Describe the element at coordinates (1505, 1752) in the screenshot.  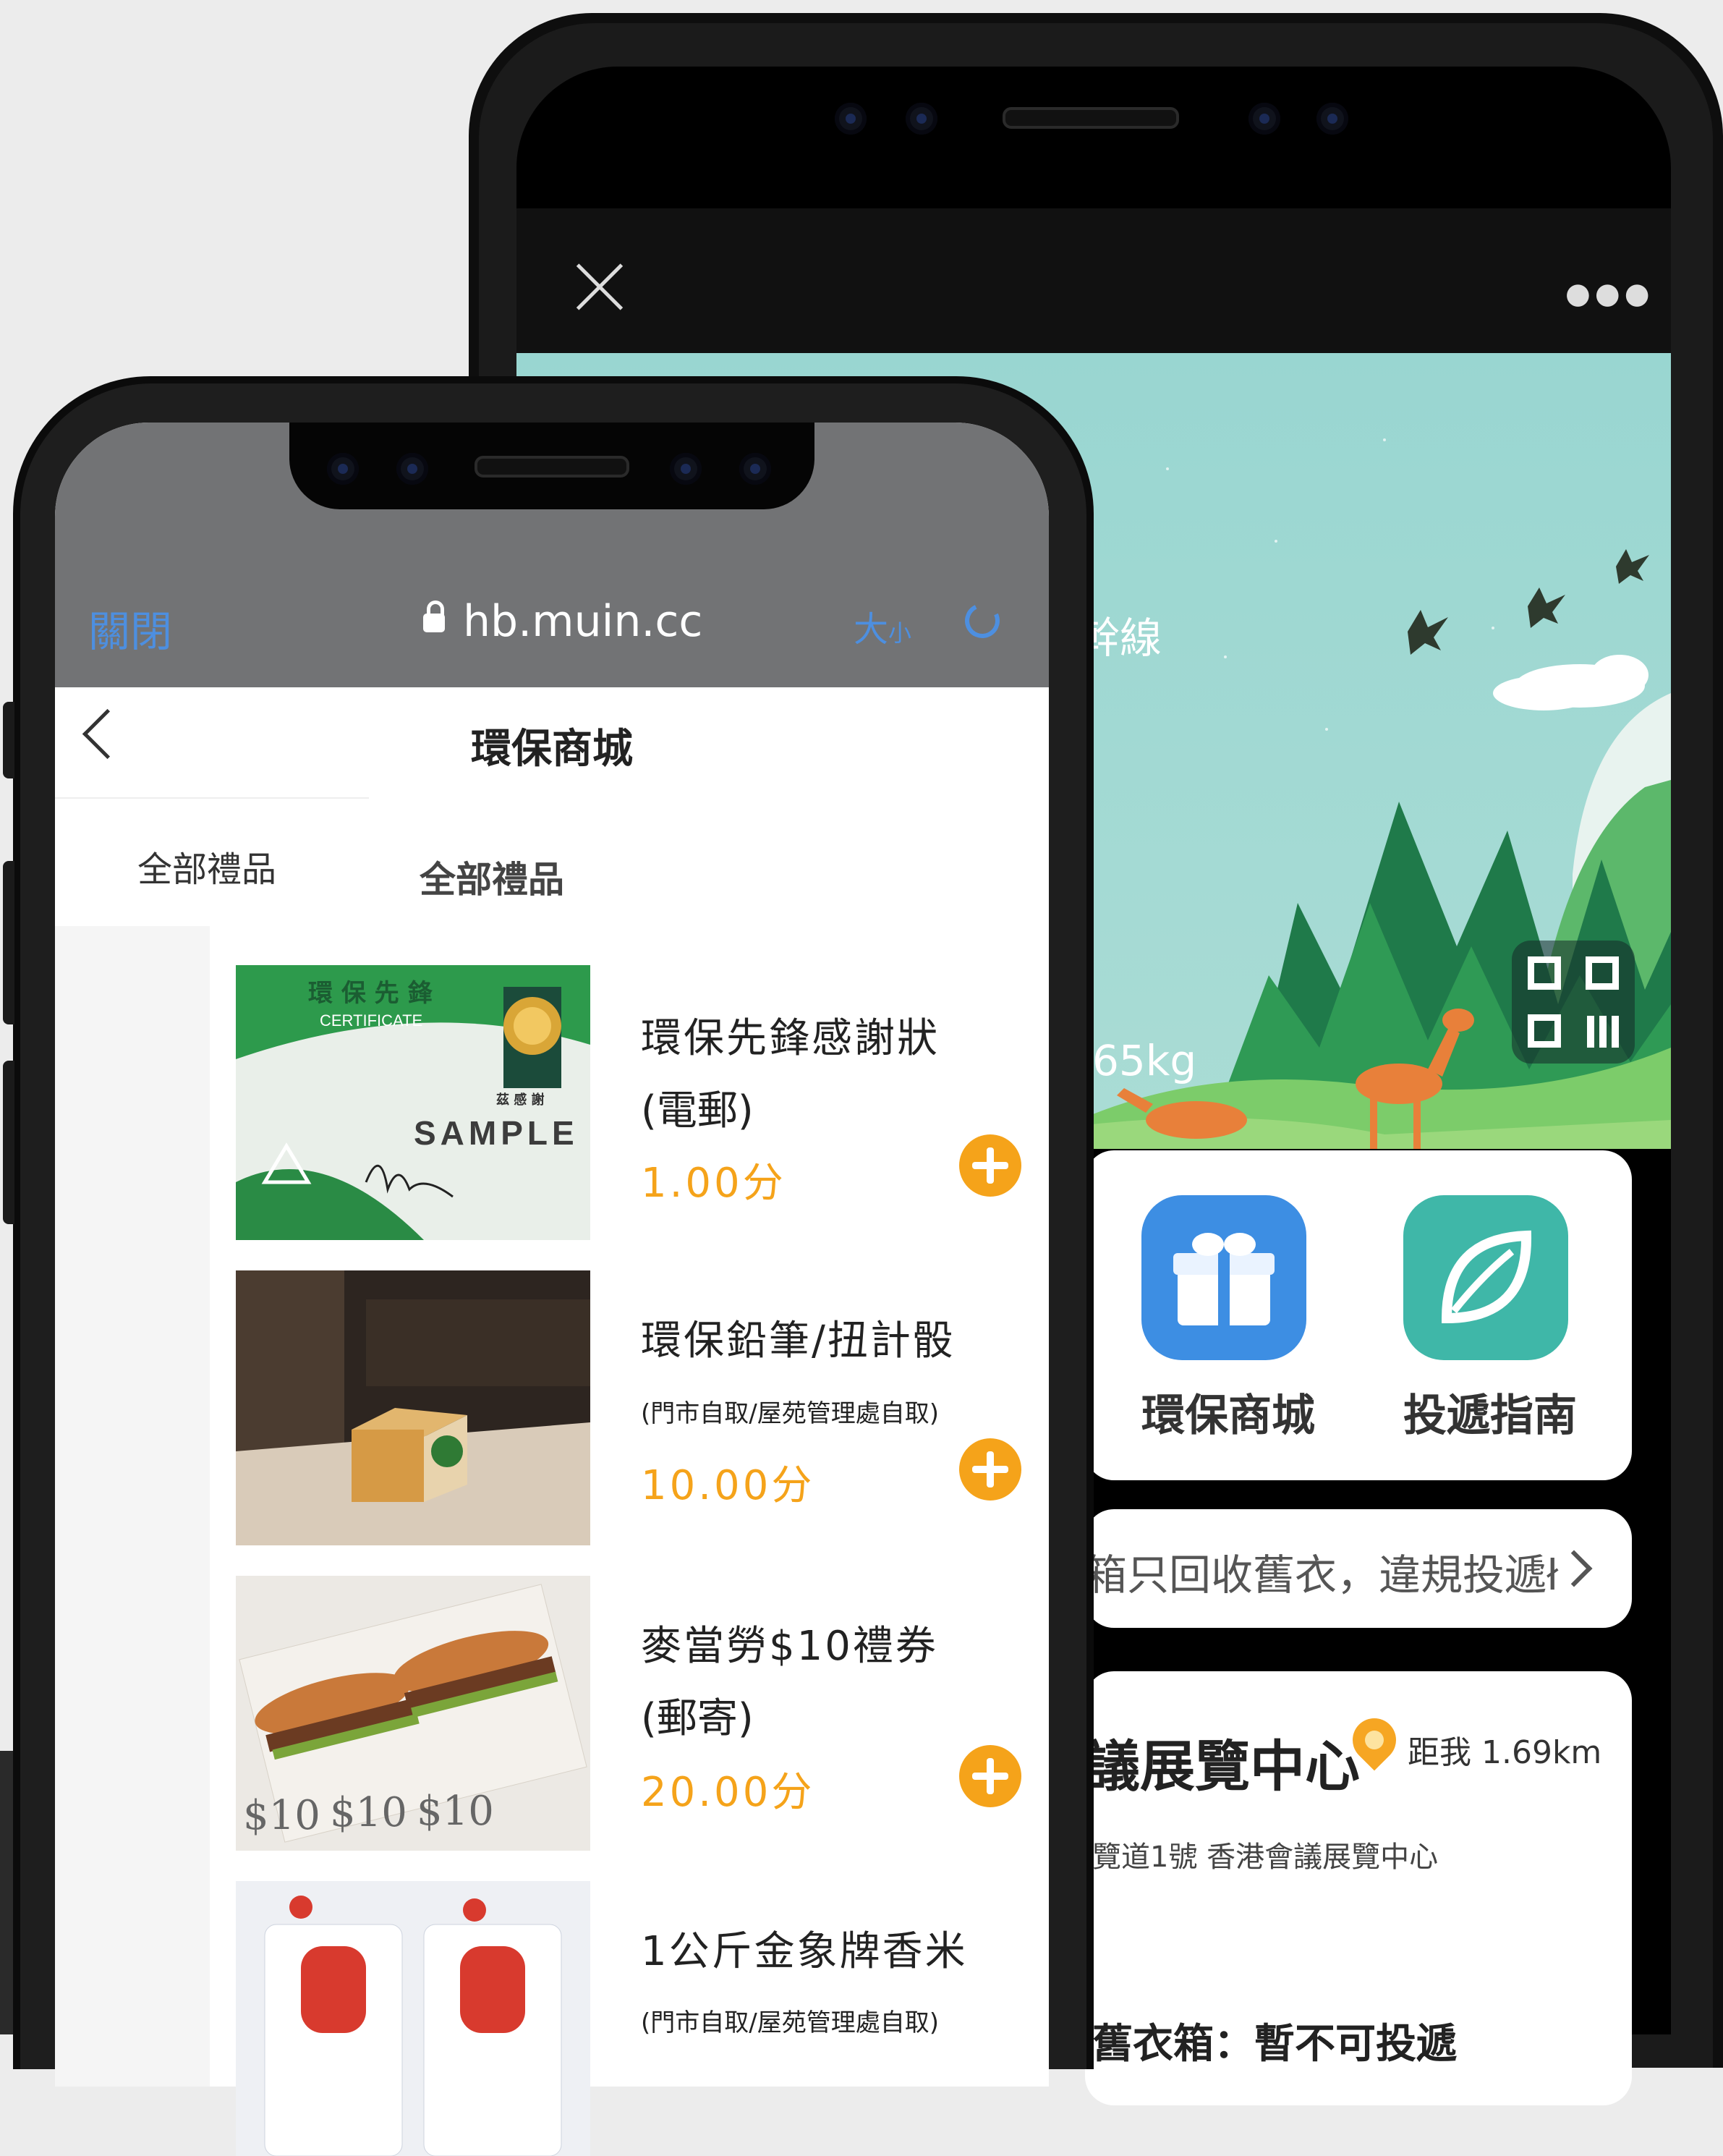
I see `location-distance: 距我 1.69km` at that location.